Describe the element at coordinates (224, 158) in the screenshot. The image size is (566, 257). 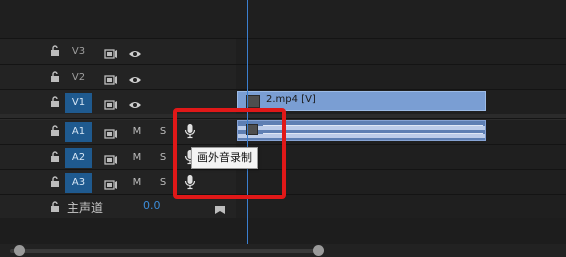
I see `tooltip: 画外音录制` at that location.